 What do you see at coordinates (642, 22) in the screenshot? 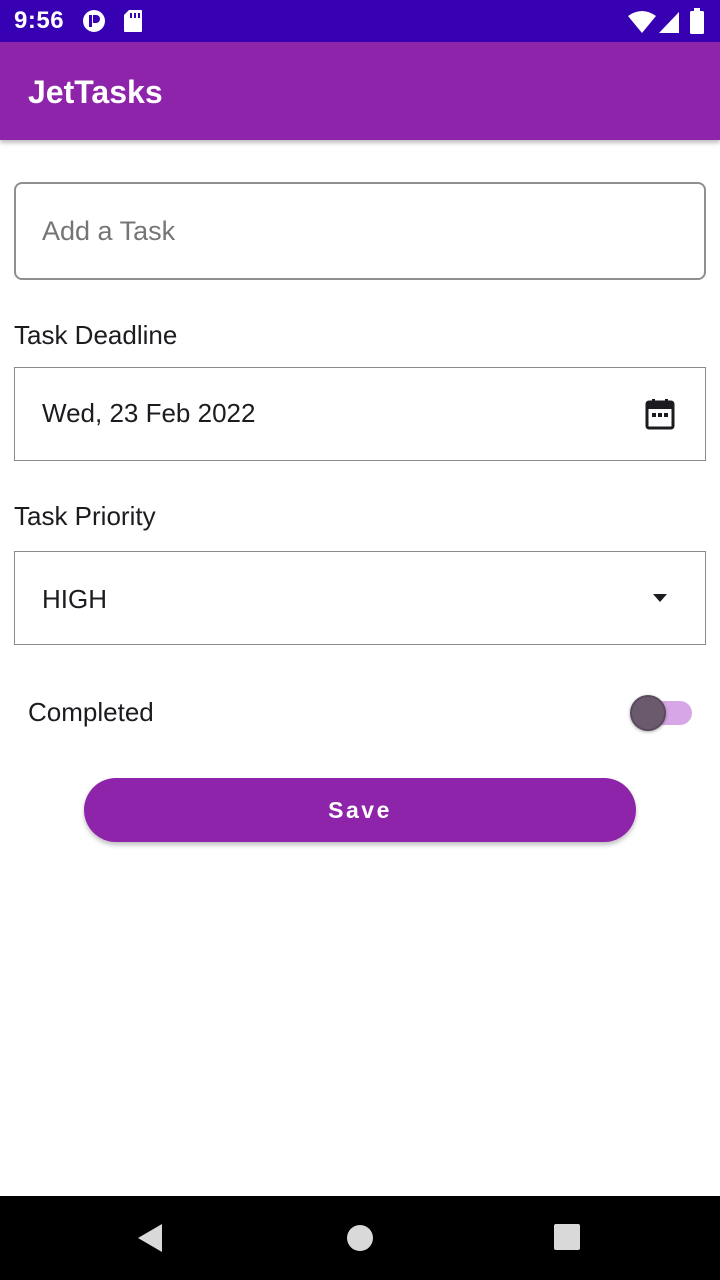
I see `wifi-icon` at bounding box center [642, 22].